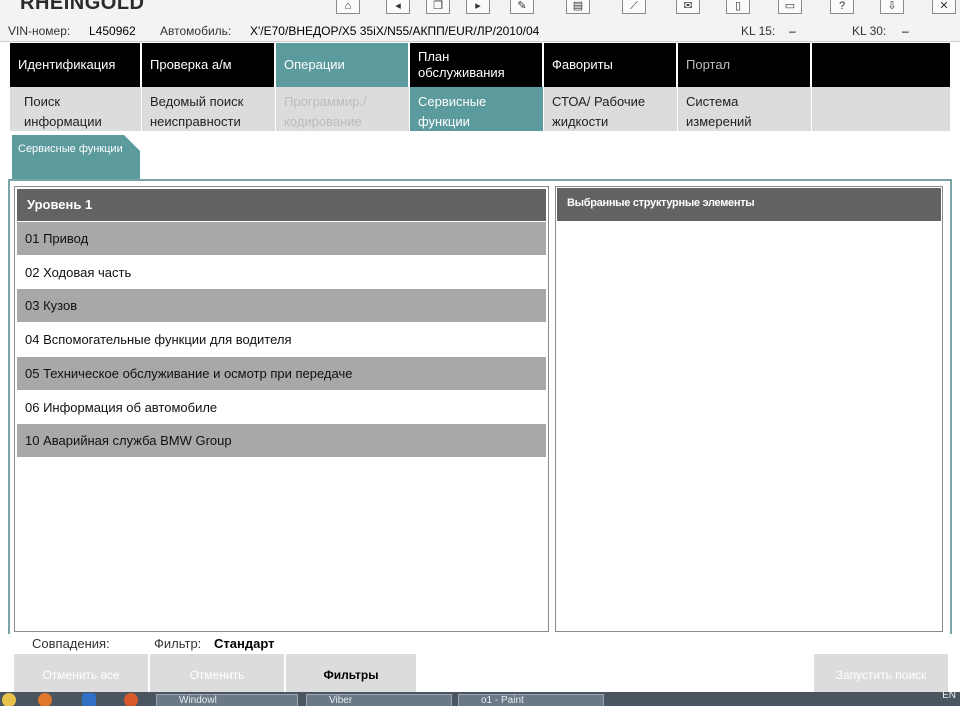 The width and height of the screenshot is (960, 706). I want to click on car-label: Автомобиль:, so click(196, 31).